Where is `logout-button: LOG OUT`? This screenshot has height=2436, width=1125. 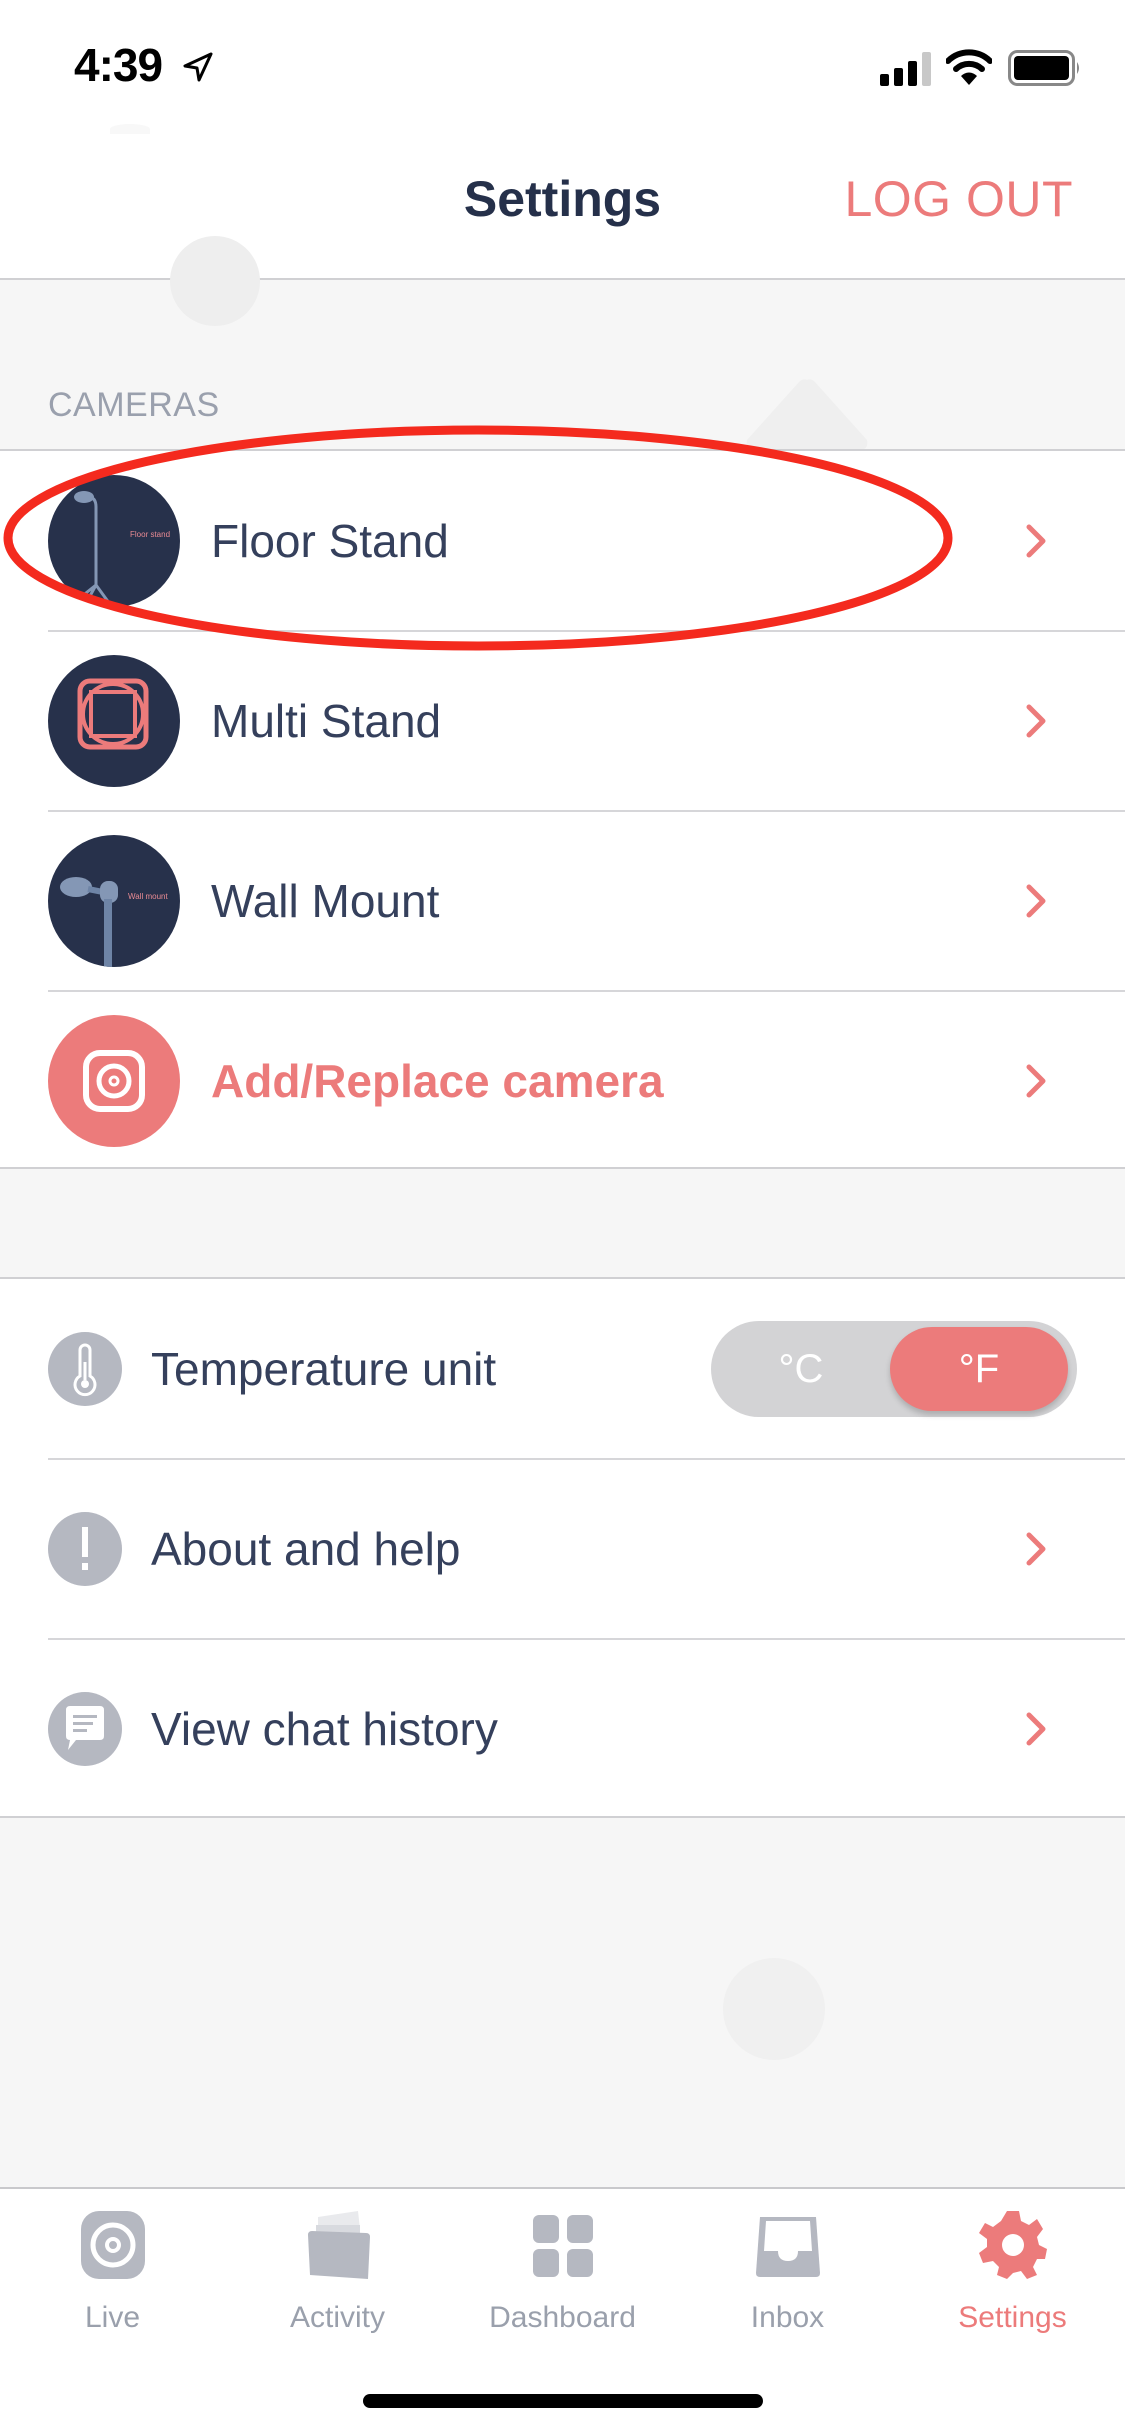
logout-button: LOG OUT is located at coordinates (958, 199).